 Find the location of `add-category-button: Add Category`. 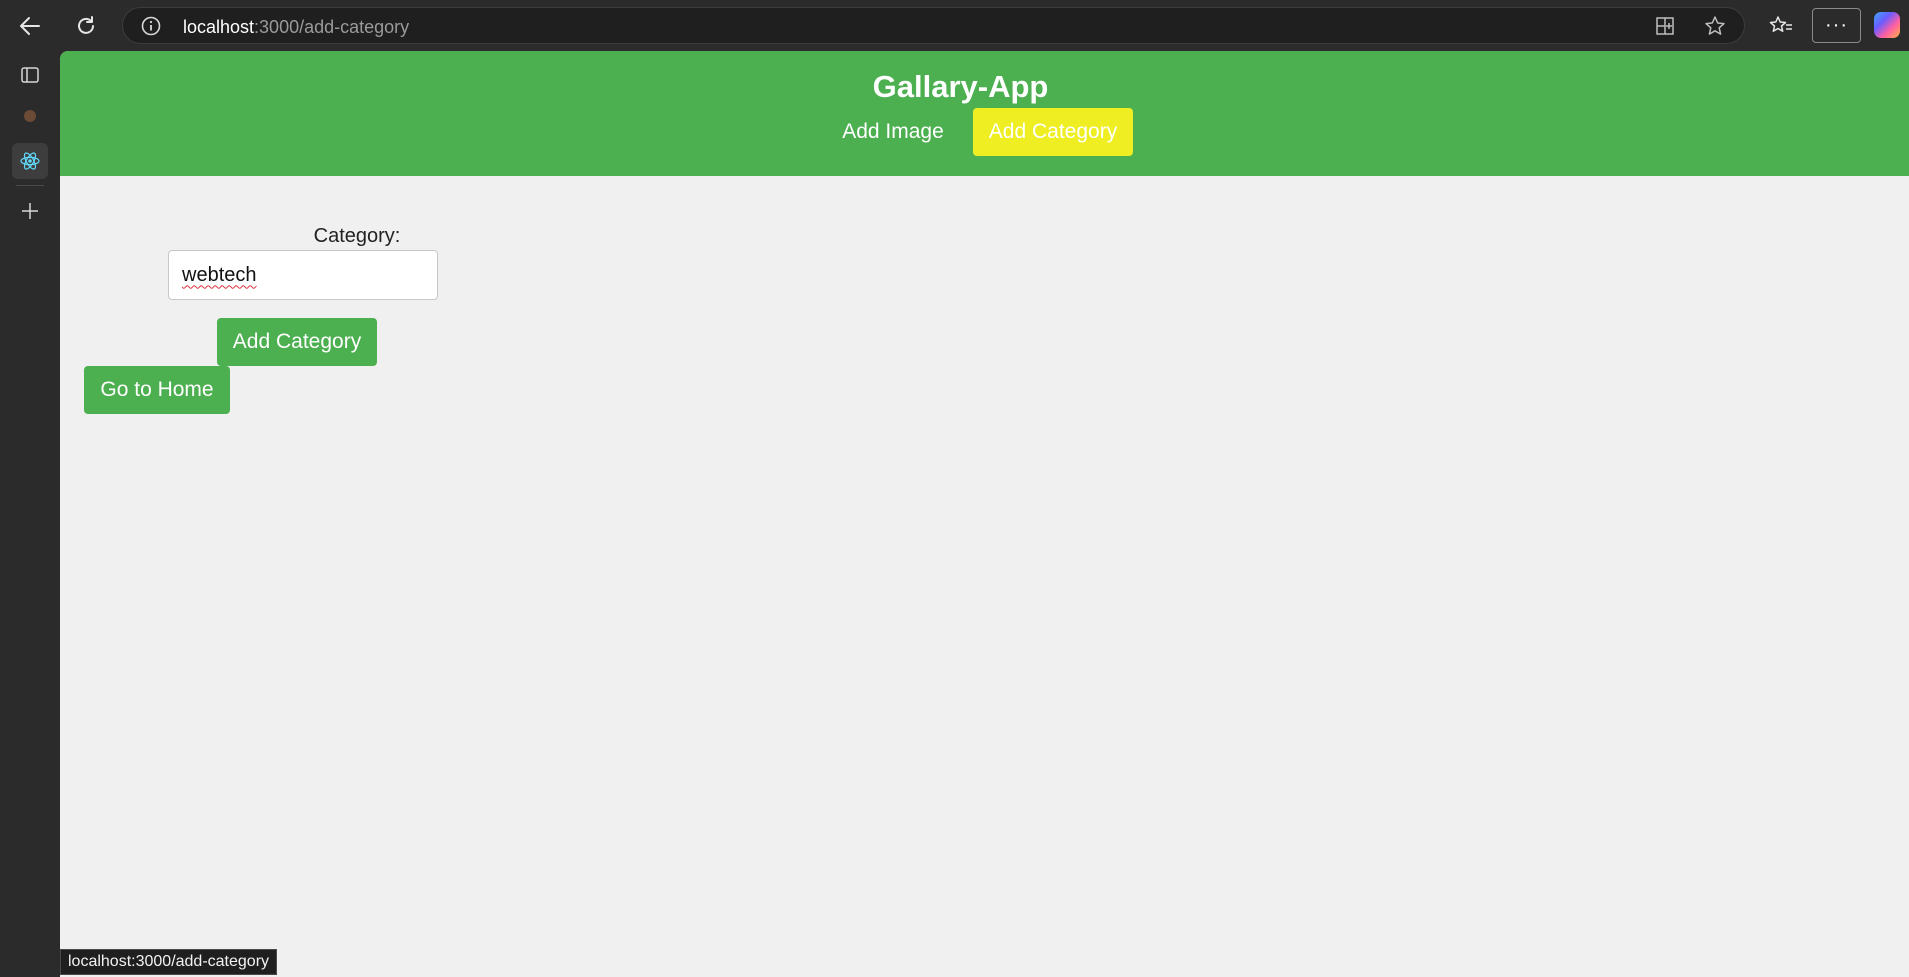

add-category-button: Add Category is located at coordinates (297, 342).